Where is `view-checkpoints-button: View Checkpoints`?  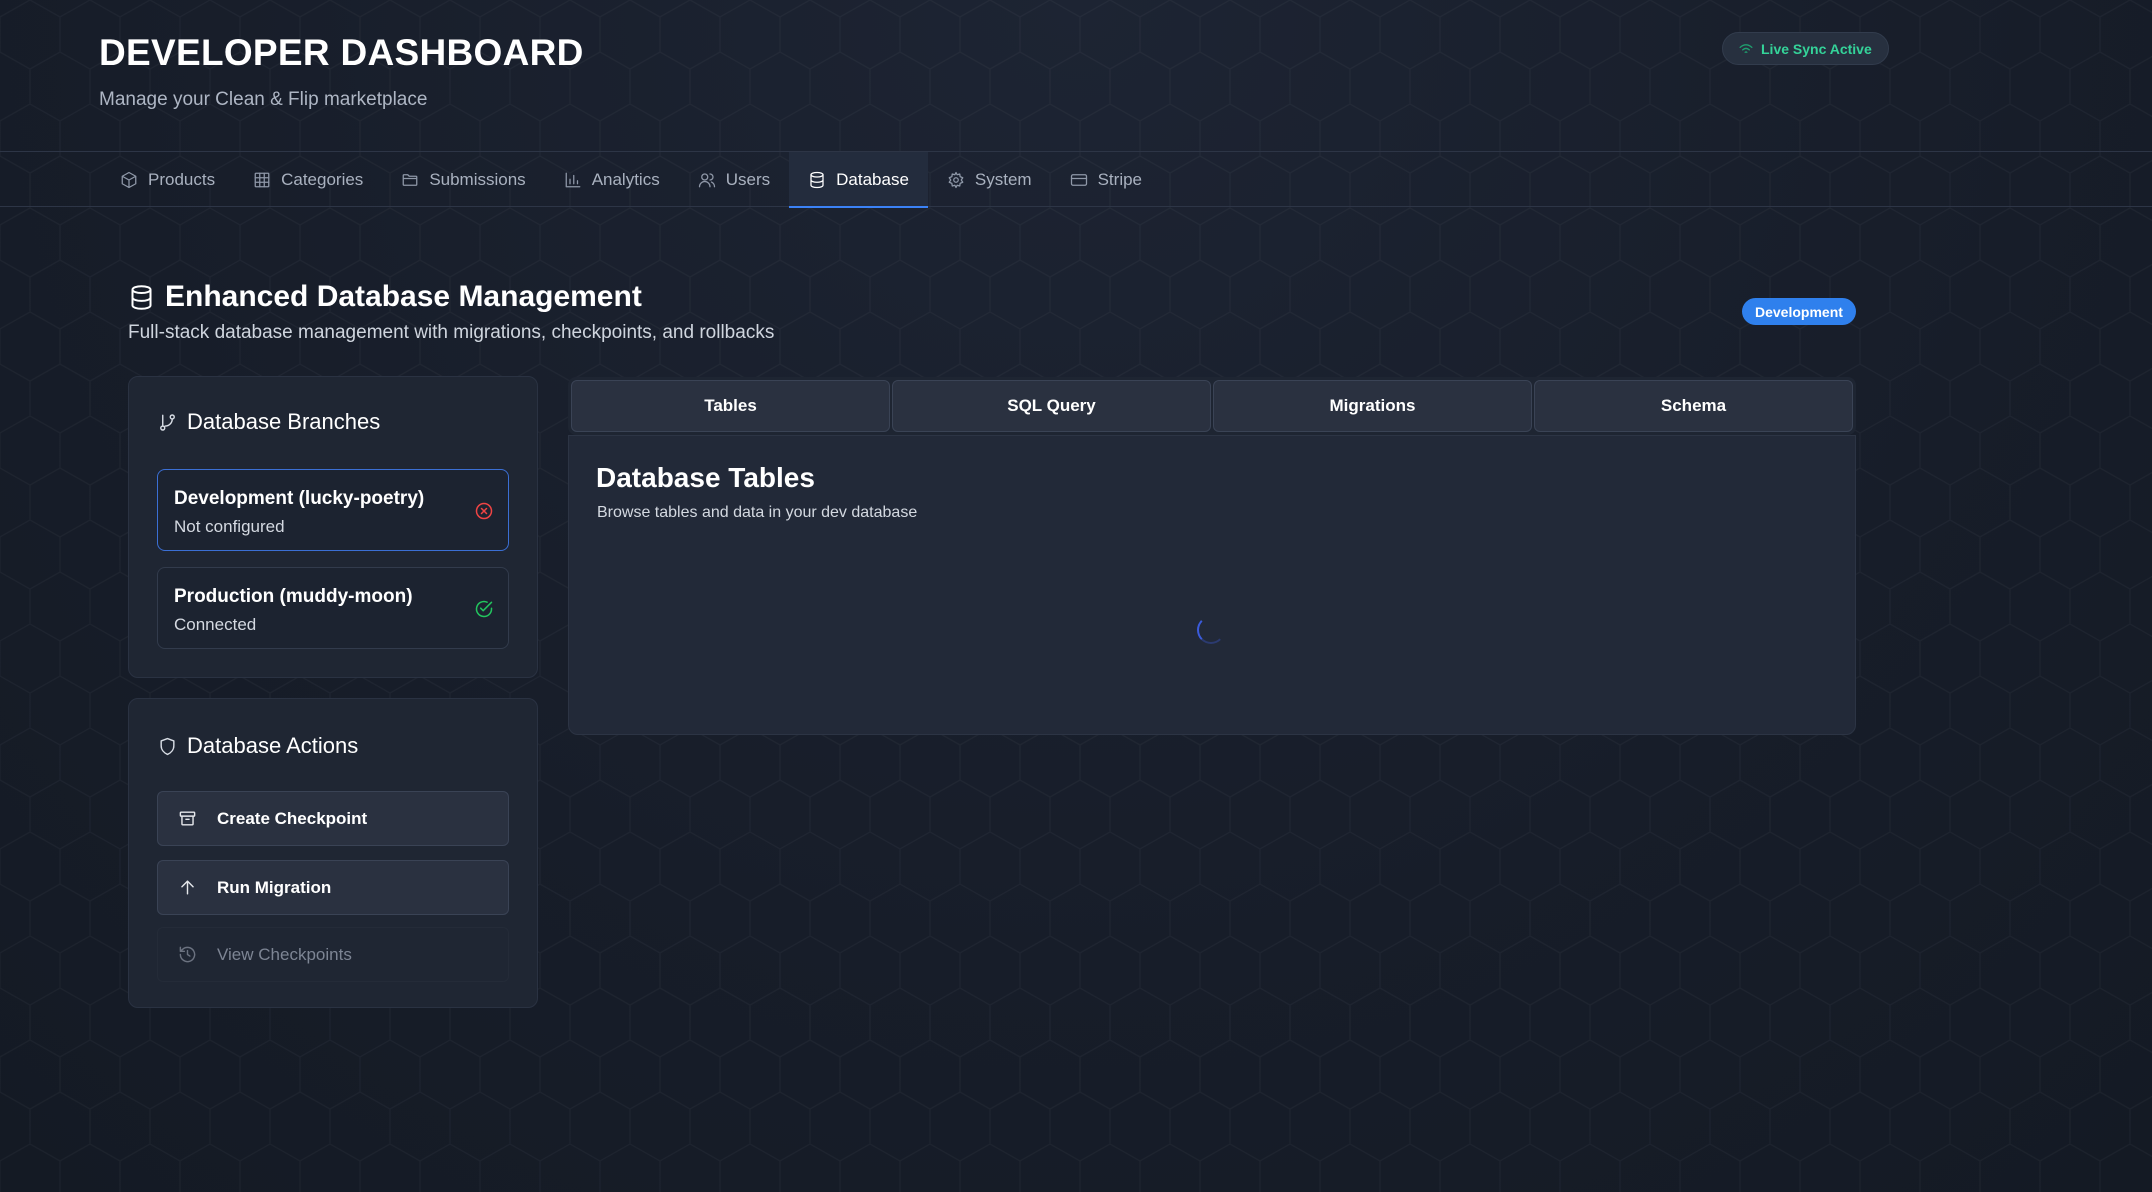 view-checkpoints-button: View Checkpoints is located at coordinates (333, 954).